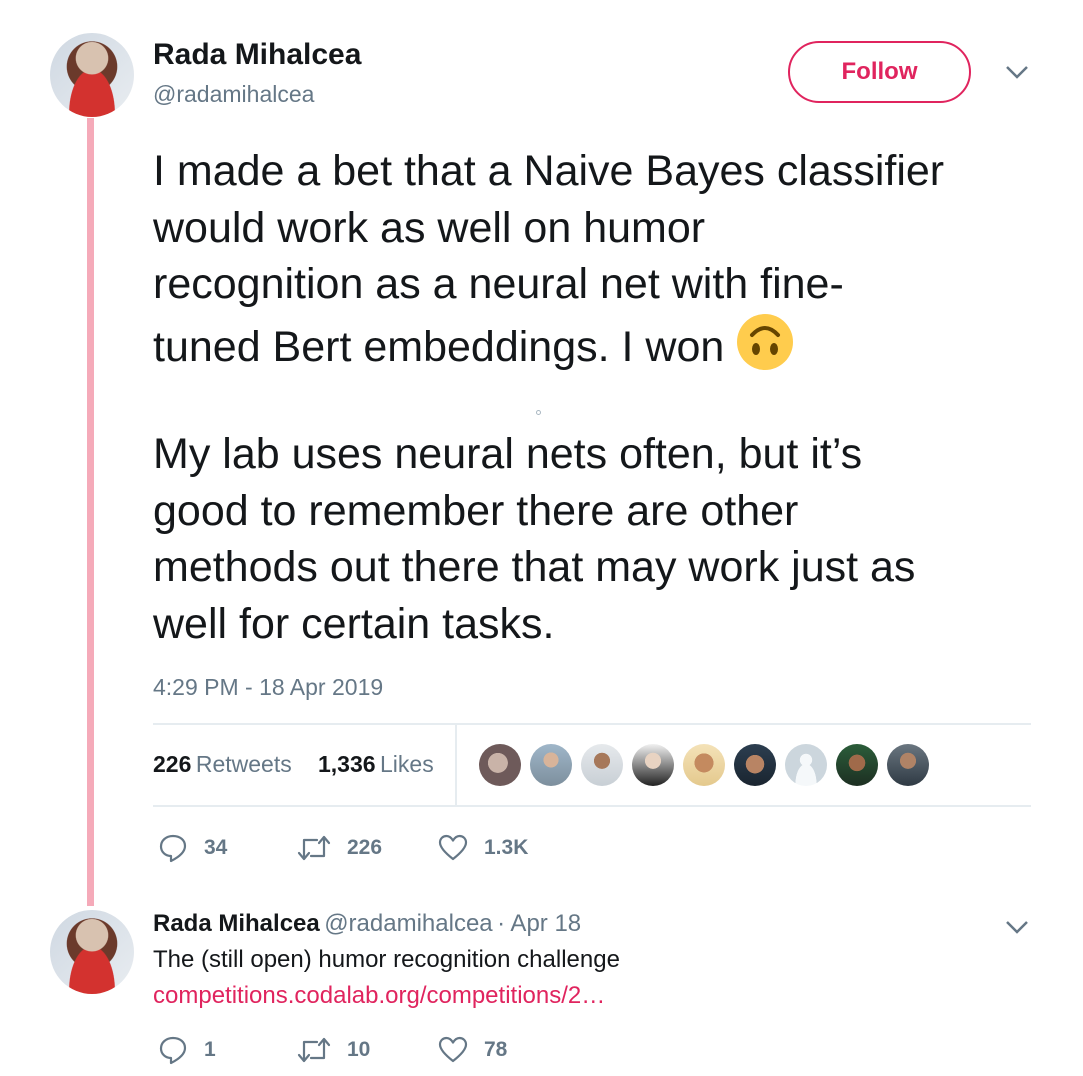  What do you see at coordinates (257, 55) in the screenshot?
I see `author-name: Rada Mihalcea` at bounding box center [257, 55].